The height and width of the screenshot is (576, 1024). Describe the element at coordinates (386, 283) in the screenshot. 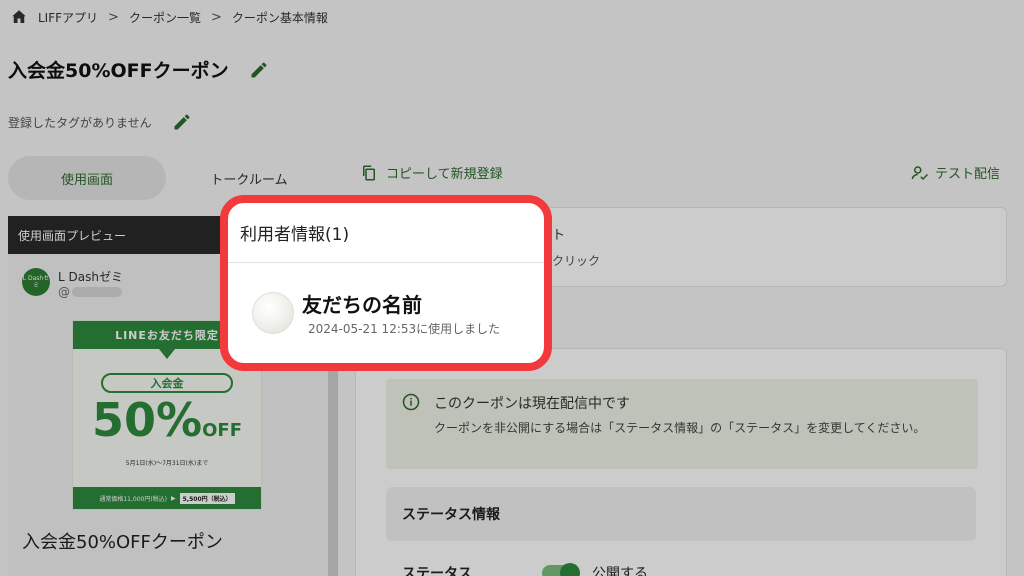

I see `user-info-modal: 利用者情報(1) 友だちの名前 2024-05-21 12:53に使用しました` at that location.